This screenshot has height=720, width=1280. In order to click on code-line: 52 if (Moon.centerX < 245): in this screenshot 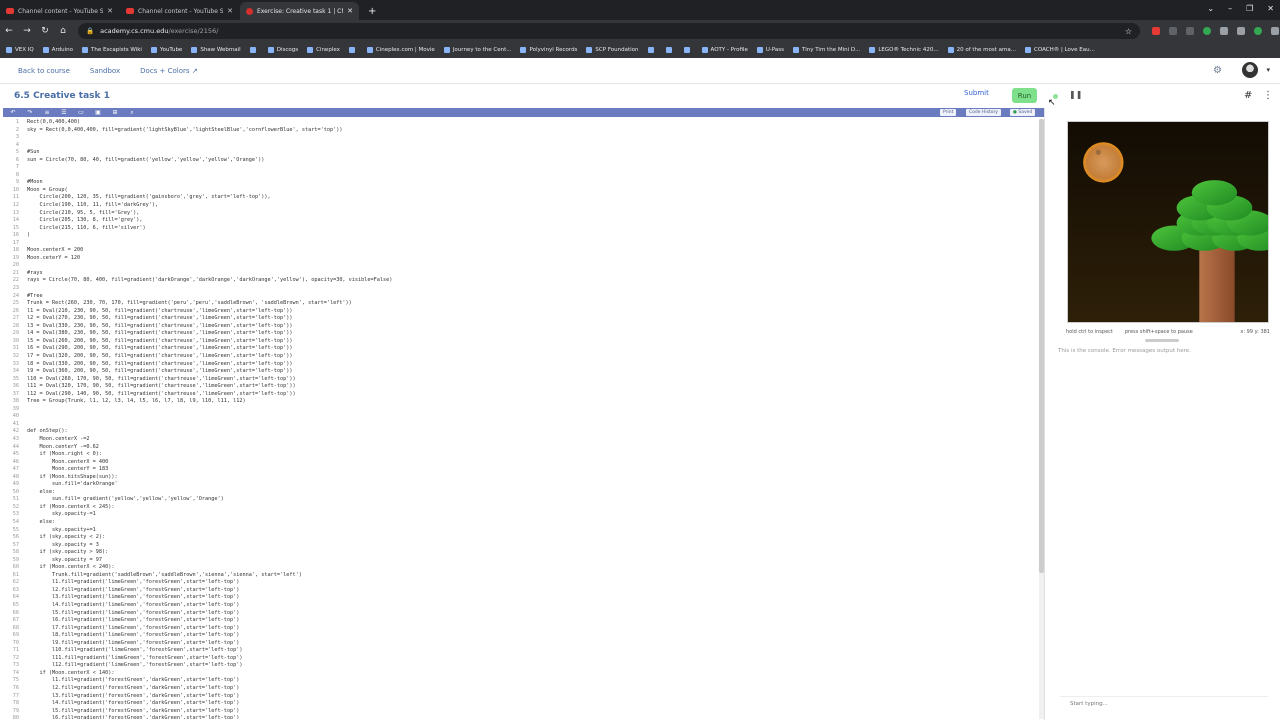, I will do `click(520, 508)`.